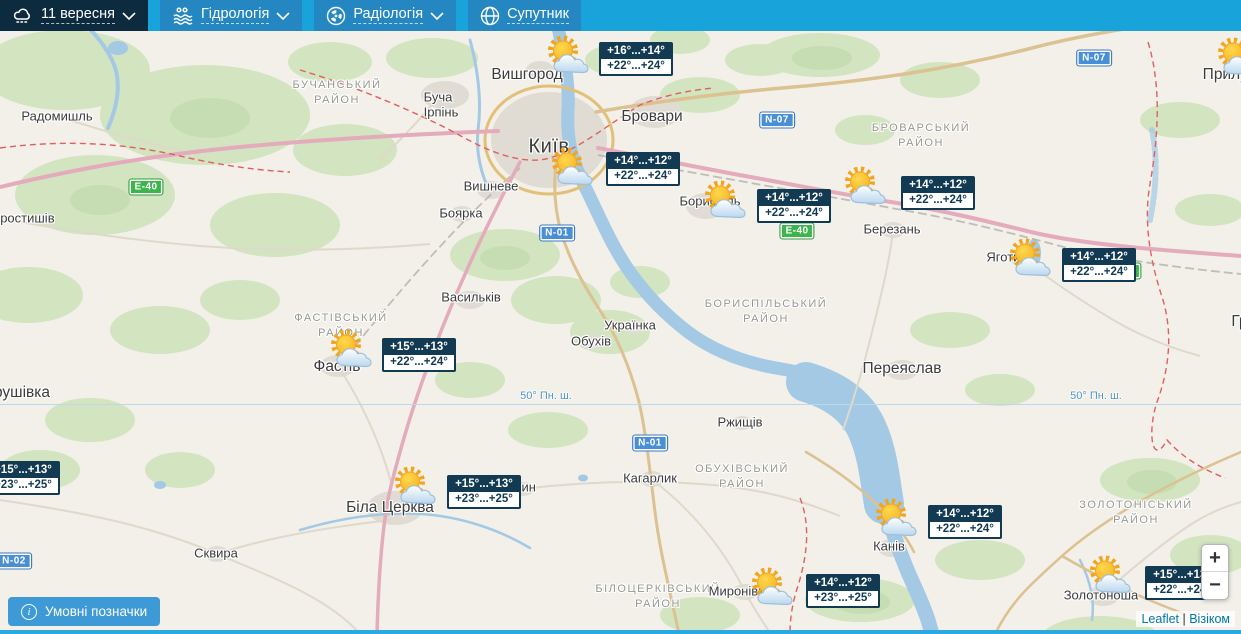  Describe the element at coordinates (29, 611) in the screenshot. I see `info-icon: i` at that location.